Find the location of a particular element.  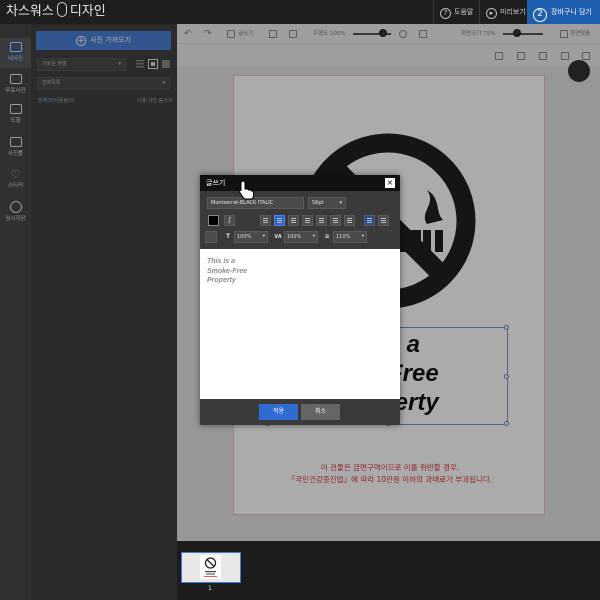

image-icon is located at coordinates (15, 79).